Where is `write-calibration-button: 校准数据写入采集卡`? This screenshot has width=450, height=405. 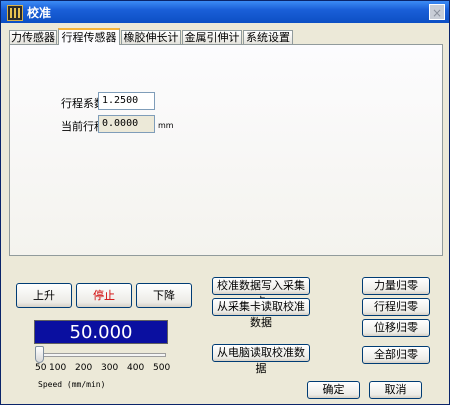 write-calibration-button: 校准数据写入采集卡 is located at coordinates (261, 292).